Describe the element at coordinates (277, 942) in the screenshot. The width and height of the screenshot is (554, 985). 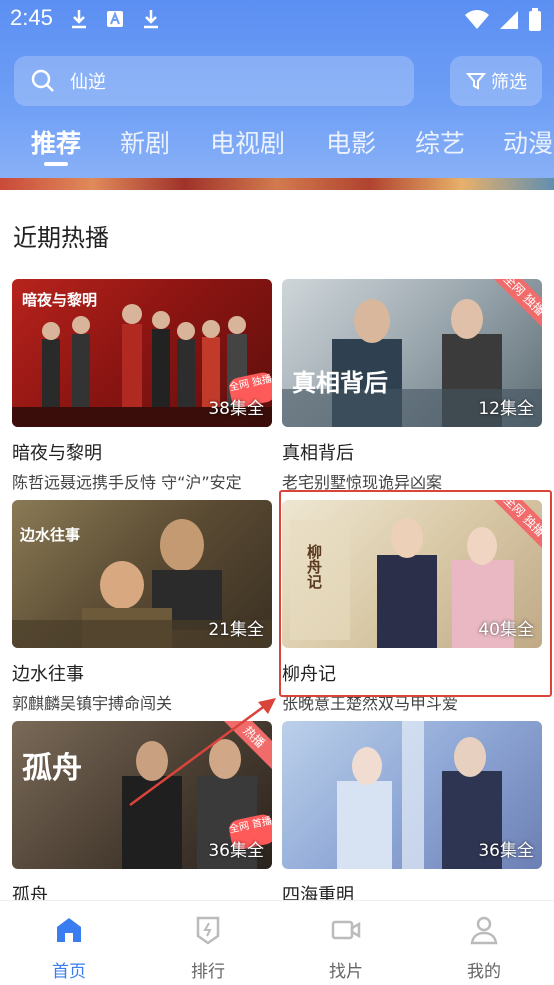
I see `bottom-navigation: 首页 排行 找片 我的` at that location.